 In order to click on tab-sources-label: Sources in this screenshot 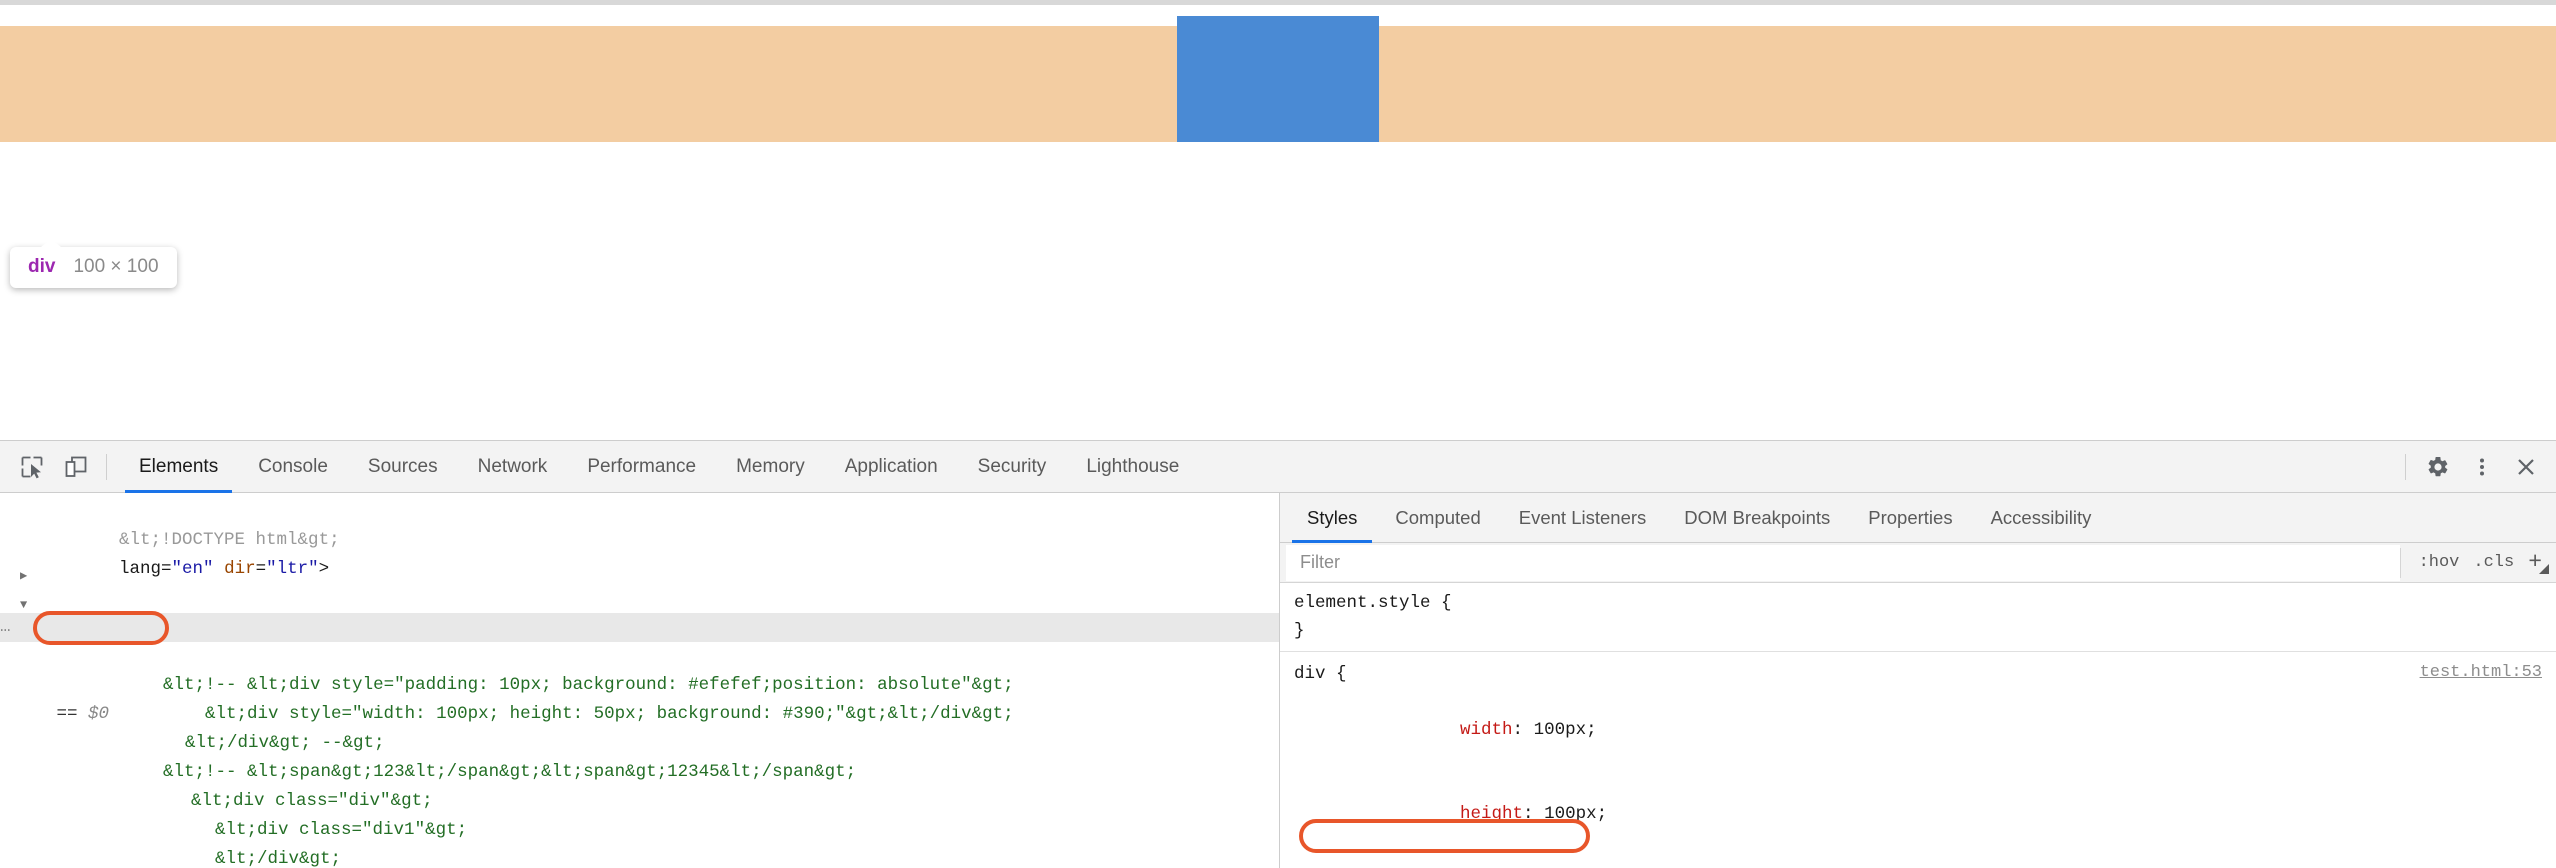, I will do `click(402, 466)`.